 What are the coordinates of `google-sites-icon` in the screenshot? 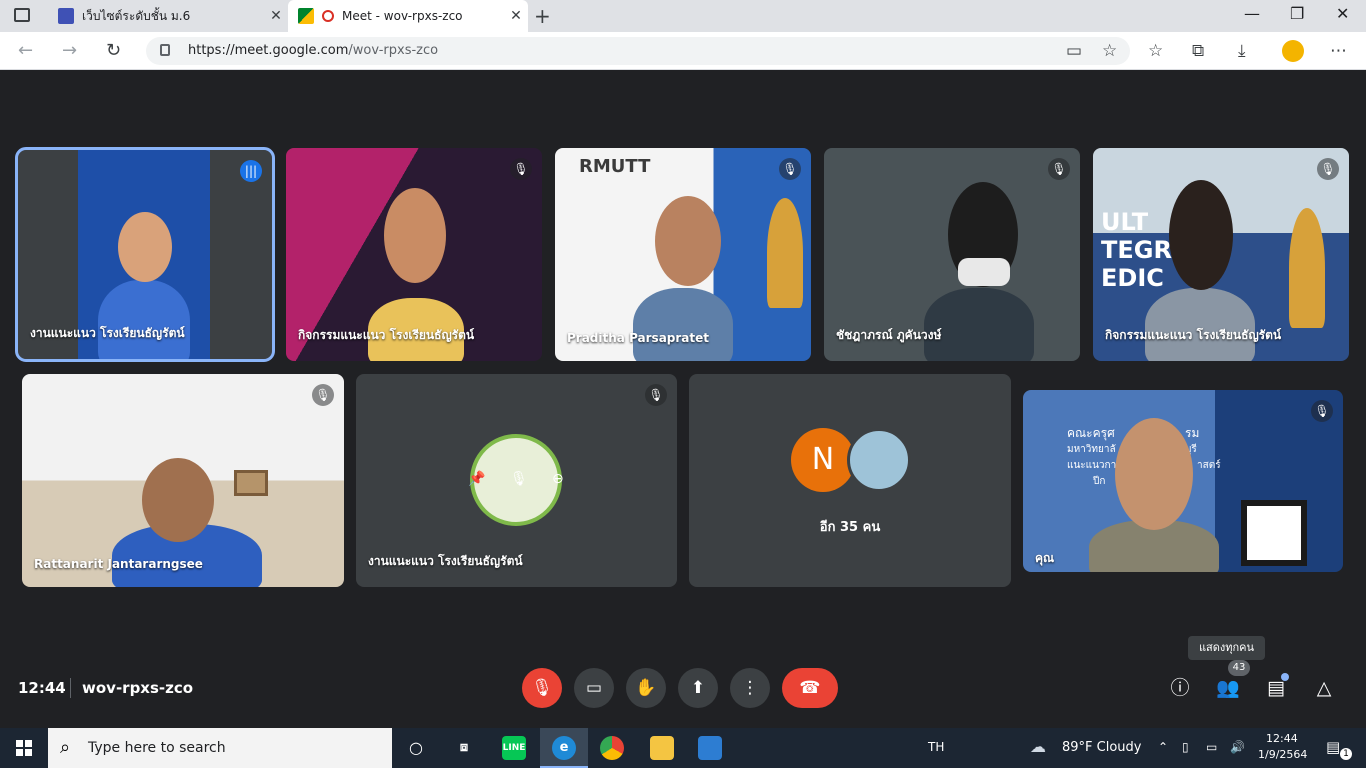 It's located at (66, 16).